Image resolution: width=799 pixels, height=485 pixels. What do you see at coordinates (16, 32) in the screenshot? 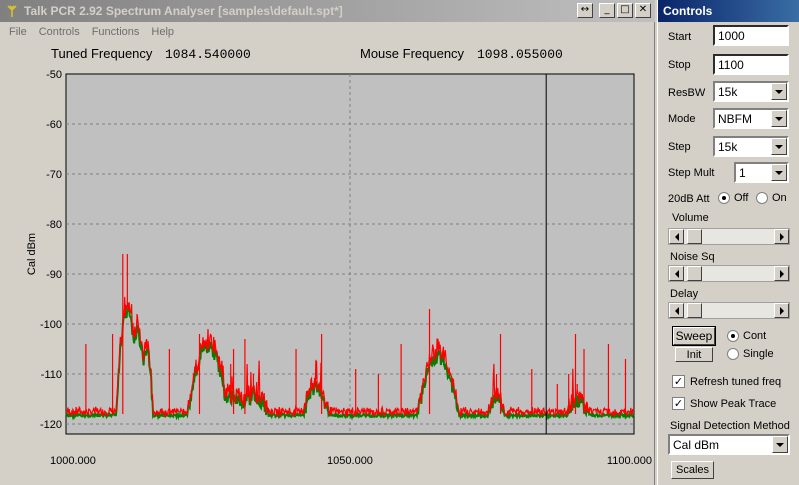
I see `menu-file: File` at bounding box center [16, 32].